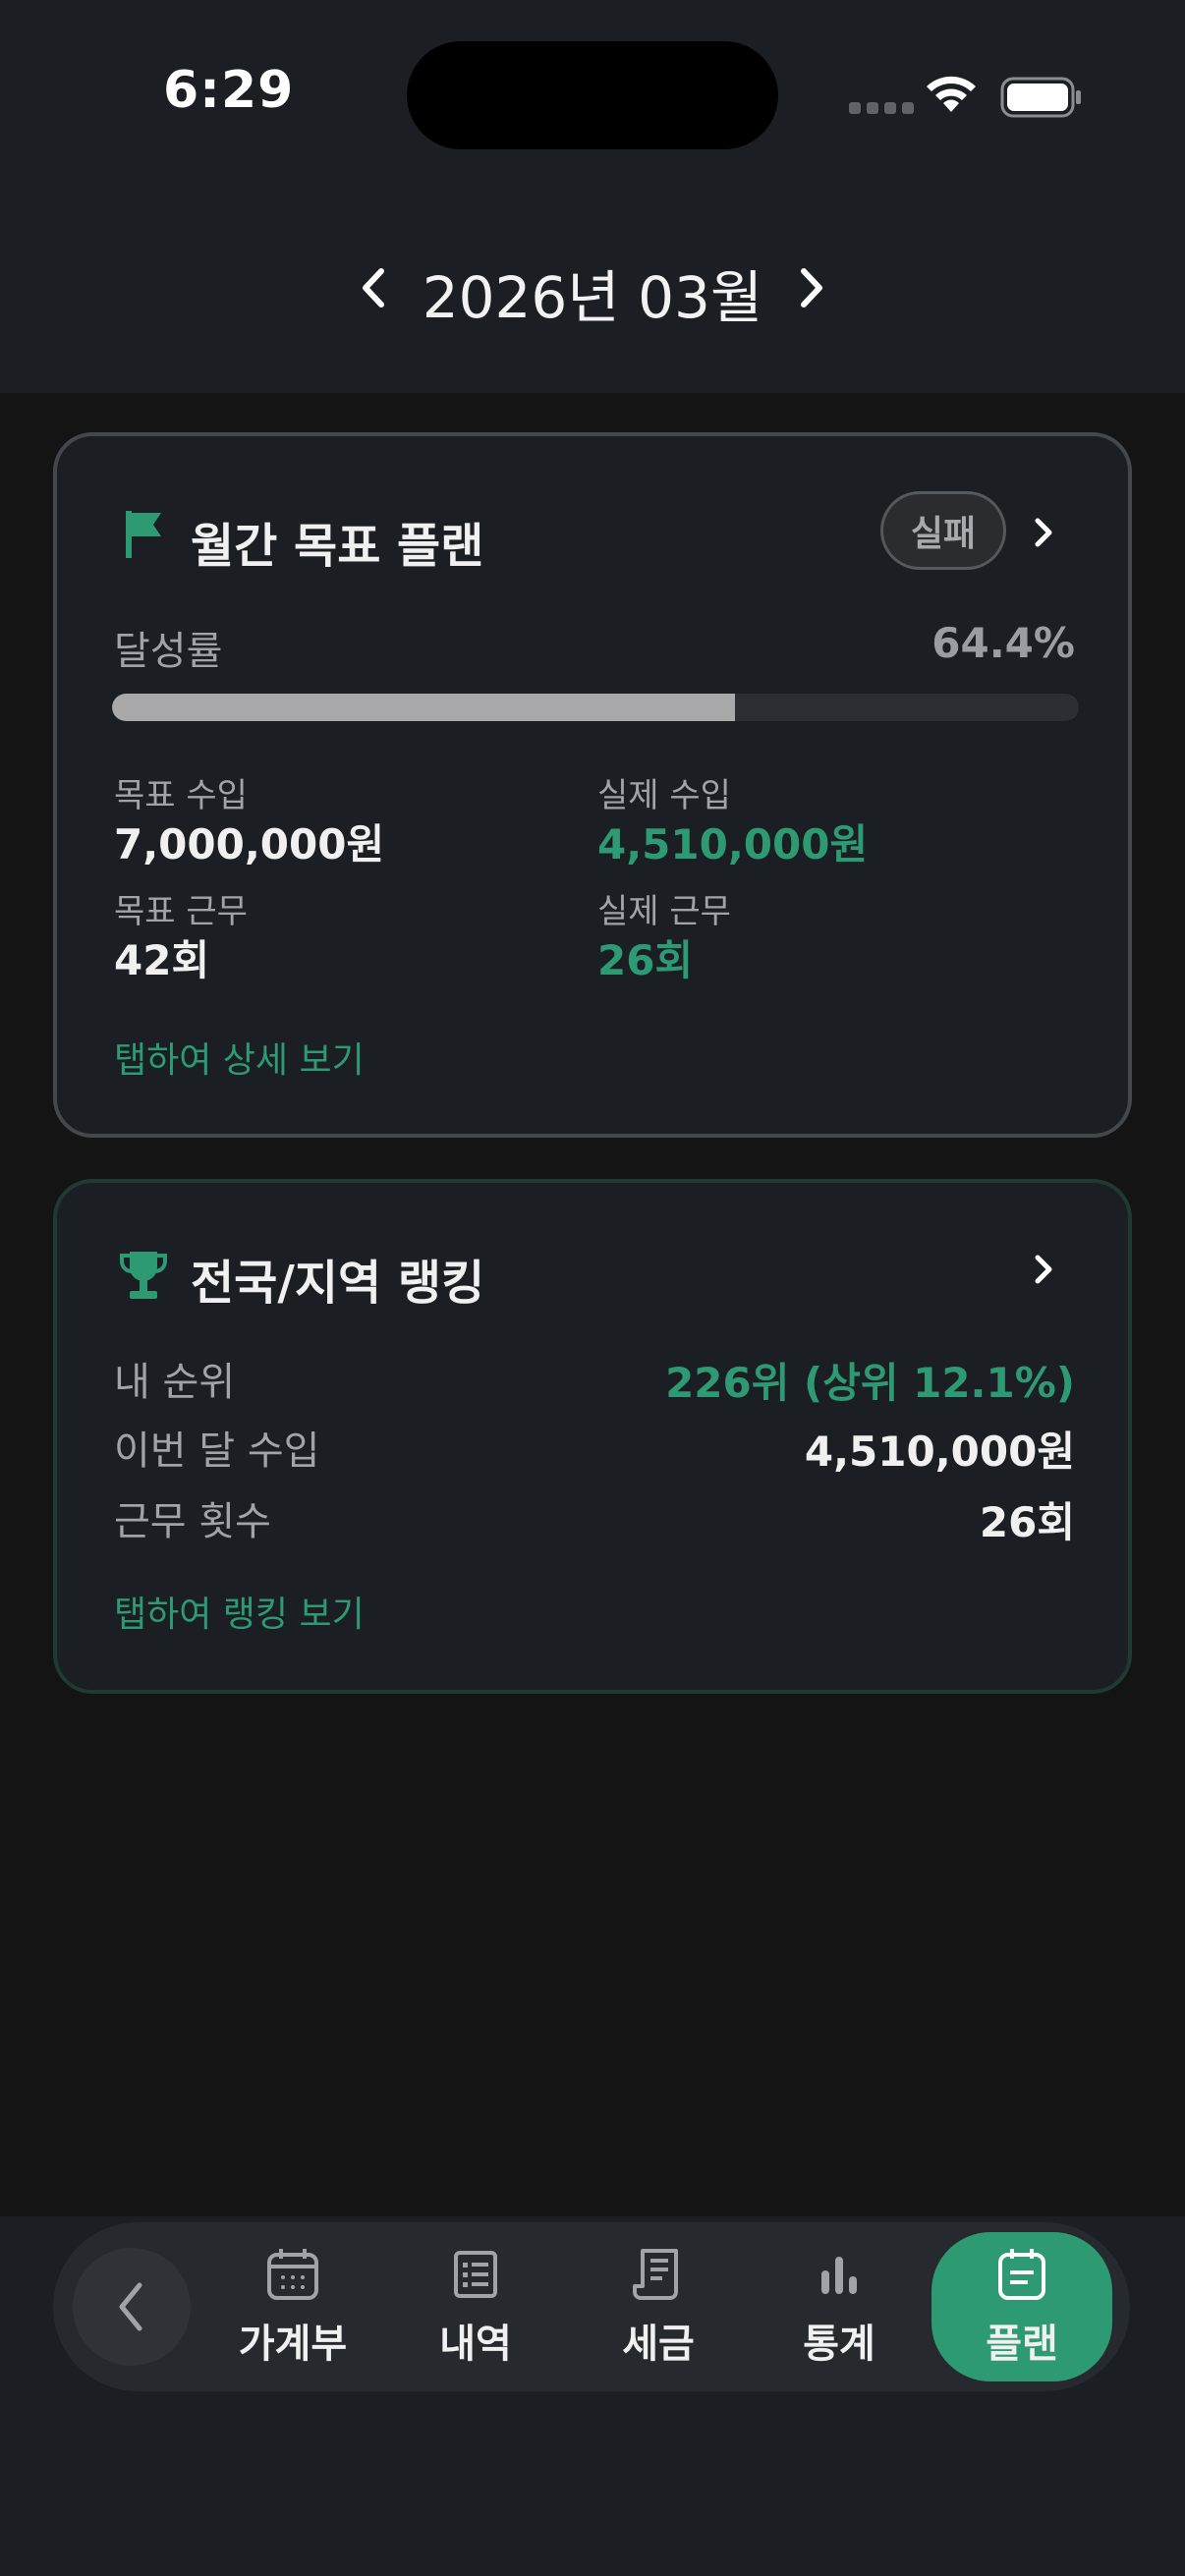 This screenshot has height=2576, width=1185. I want to click on battery-icon, so click(1041, 97).